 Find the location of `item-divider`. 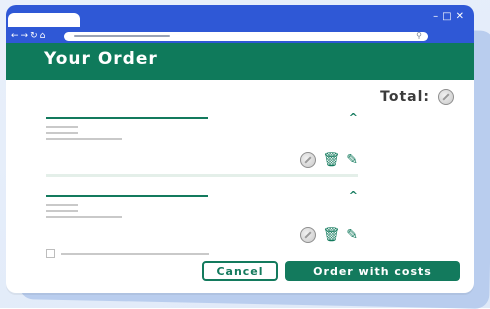

item-divider is located at coordinates (202, 175).